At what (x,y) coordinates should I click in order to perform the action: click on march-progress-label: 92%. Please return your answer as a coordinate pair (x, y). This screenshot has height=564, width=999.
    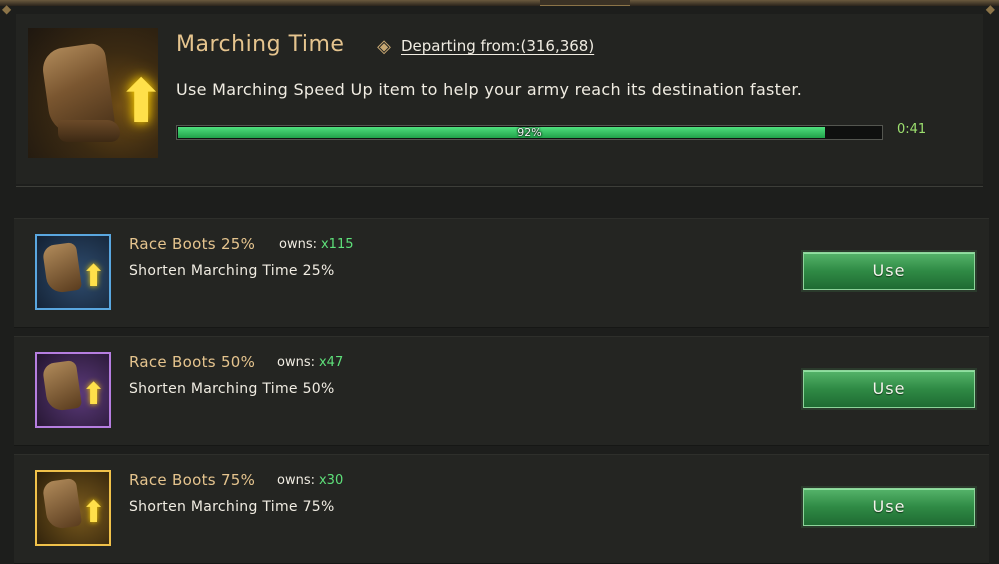
    Looking at the image, I should click on (529, 132).